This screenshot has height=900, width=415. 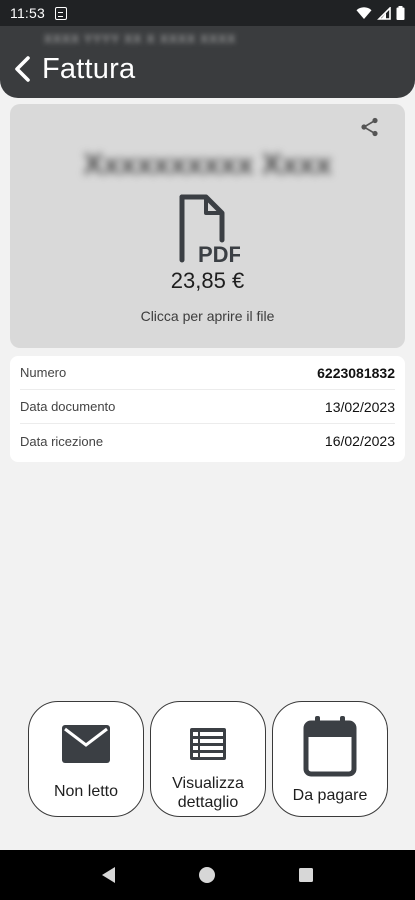 What do you see at coordinates (207, 316) in the screenshot?
I see `open-file-hint: Clicca per aprire il file` at bounding box center [207, 316].